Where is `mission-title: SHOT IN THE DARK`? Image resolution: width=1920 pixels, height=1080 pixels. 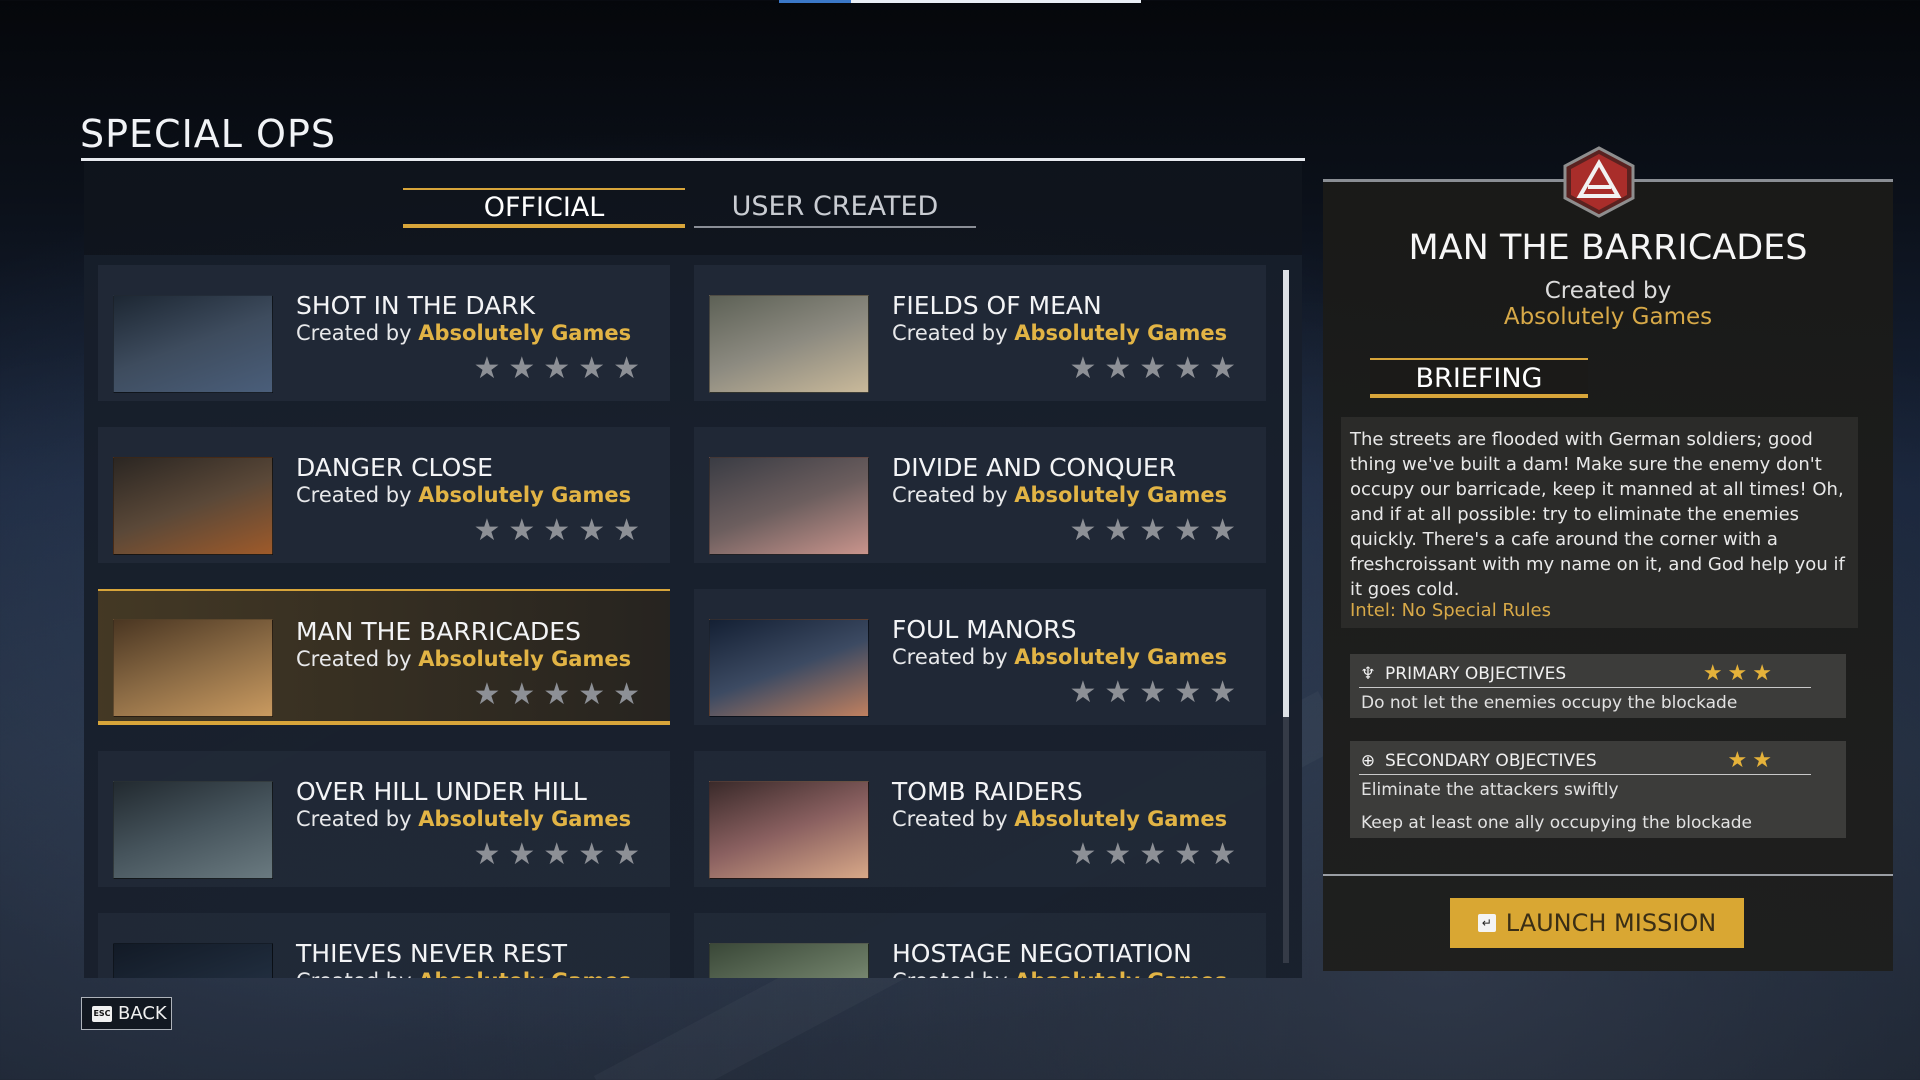 mission-title: SHOT IN THE DARK is located at coordinates (416, 305).